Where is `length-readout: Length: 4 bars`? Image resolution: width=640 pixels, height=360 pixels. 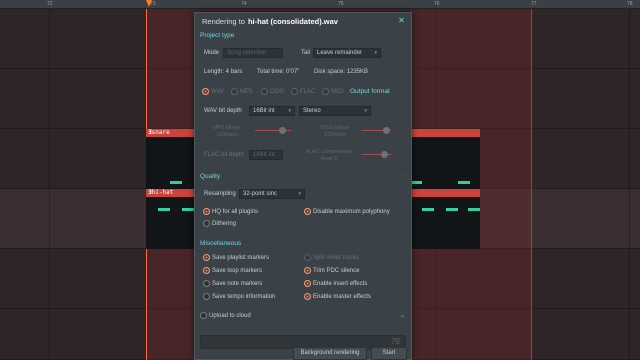 length-readout: Length: 4 bars is located at coordinates (223, 72).